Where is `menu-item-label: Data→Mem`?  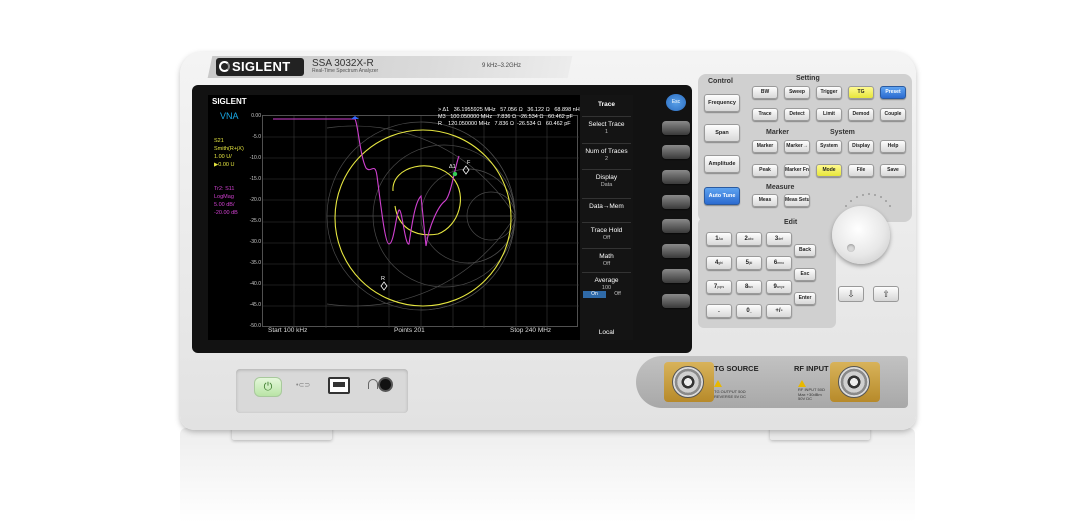
menu-item-label: Data→Mem is located at coordinates (606, 206).